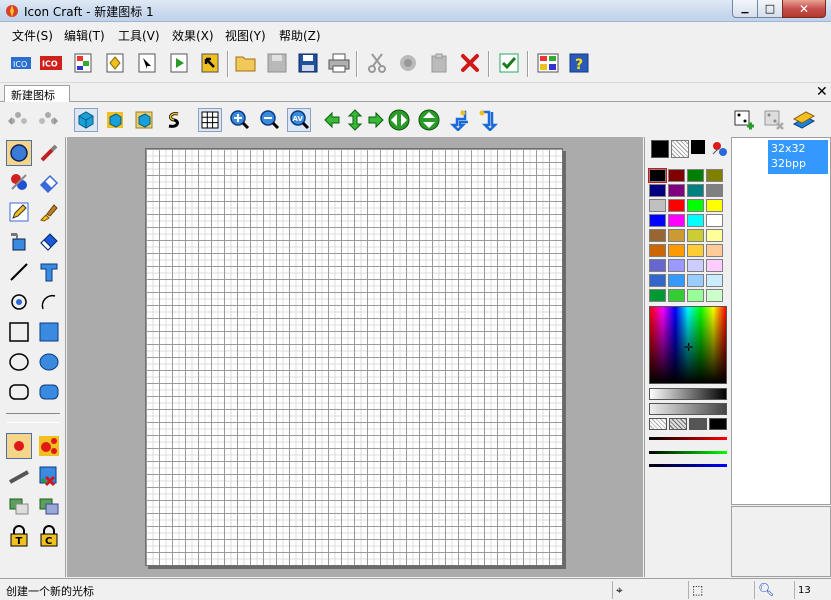 The height and width of the screenshot is (600, 831). What do you see at coordinates (19, 332) in the screenshot?
I see `rectangle-outline-tool` at bounding box center [19, 332].